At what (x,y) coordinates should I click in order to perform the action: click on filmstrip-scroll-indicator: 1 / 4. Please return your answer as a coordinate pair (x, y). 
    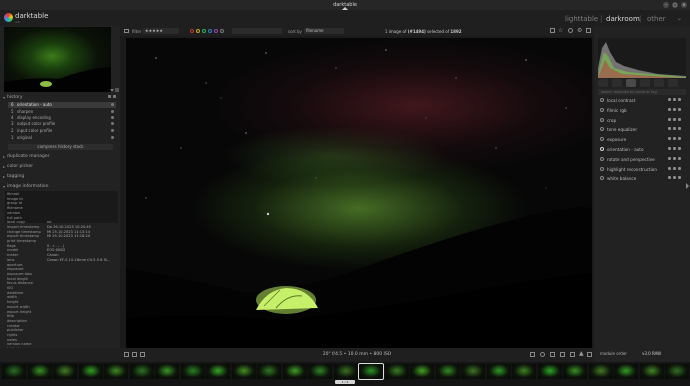
    Looking at the image, I should click on (345, 382).